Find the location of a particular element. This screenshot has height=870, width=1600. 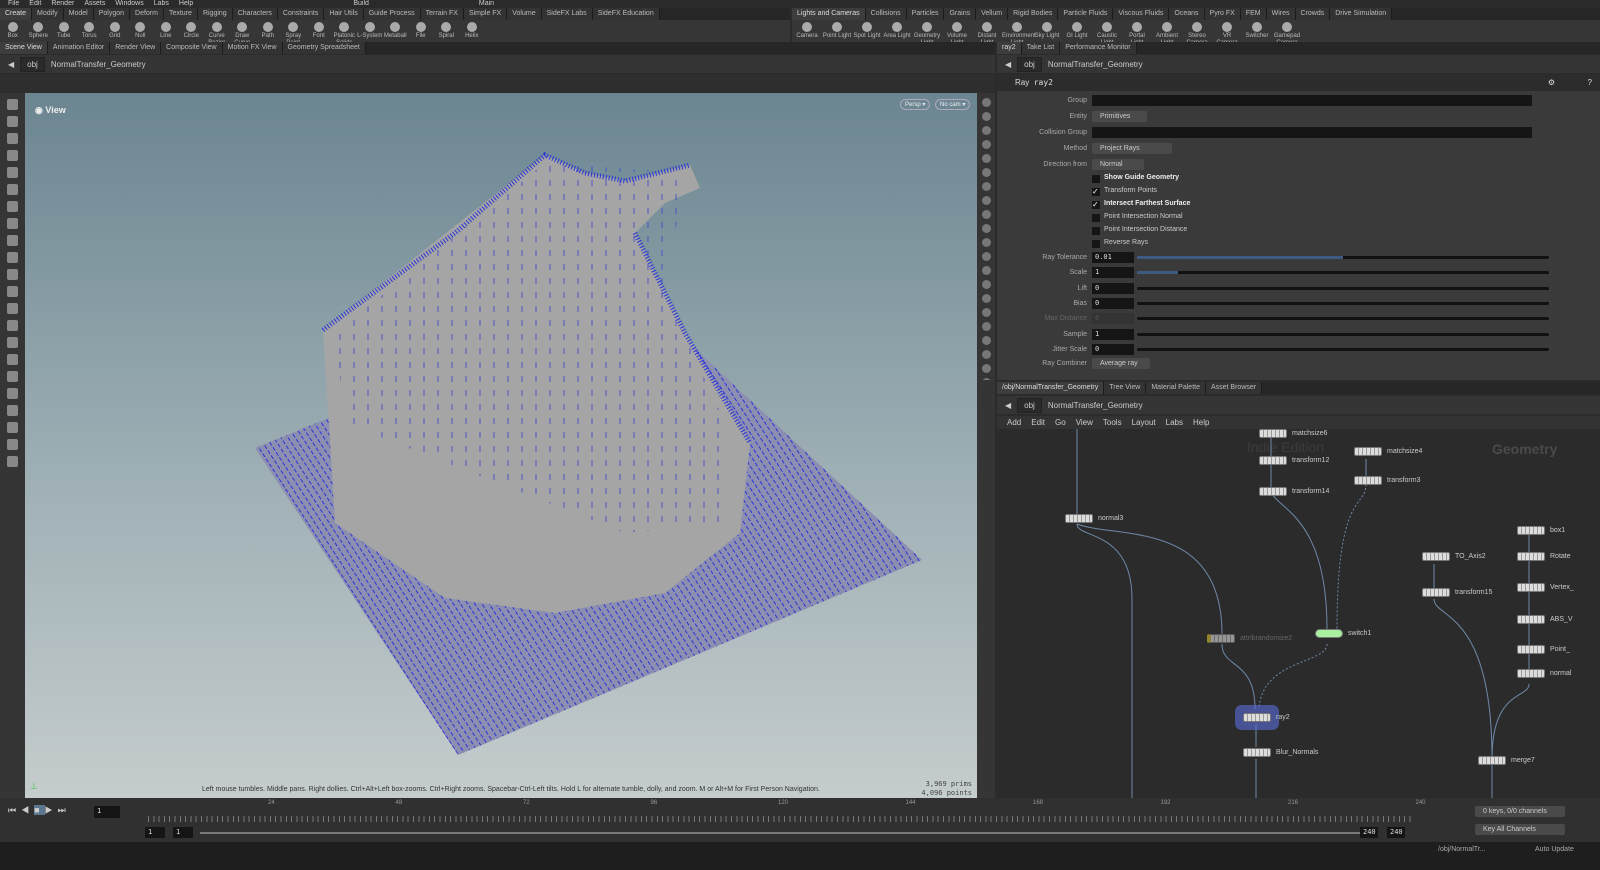

group-field is located at coordinates (1312, 100).